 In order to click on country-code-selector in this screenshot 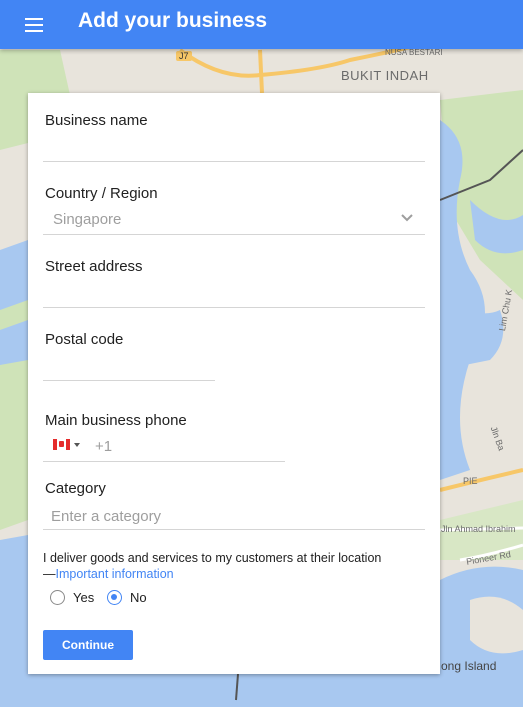, I will do `click(66, 444)`.